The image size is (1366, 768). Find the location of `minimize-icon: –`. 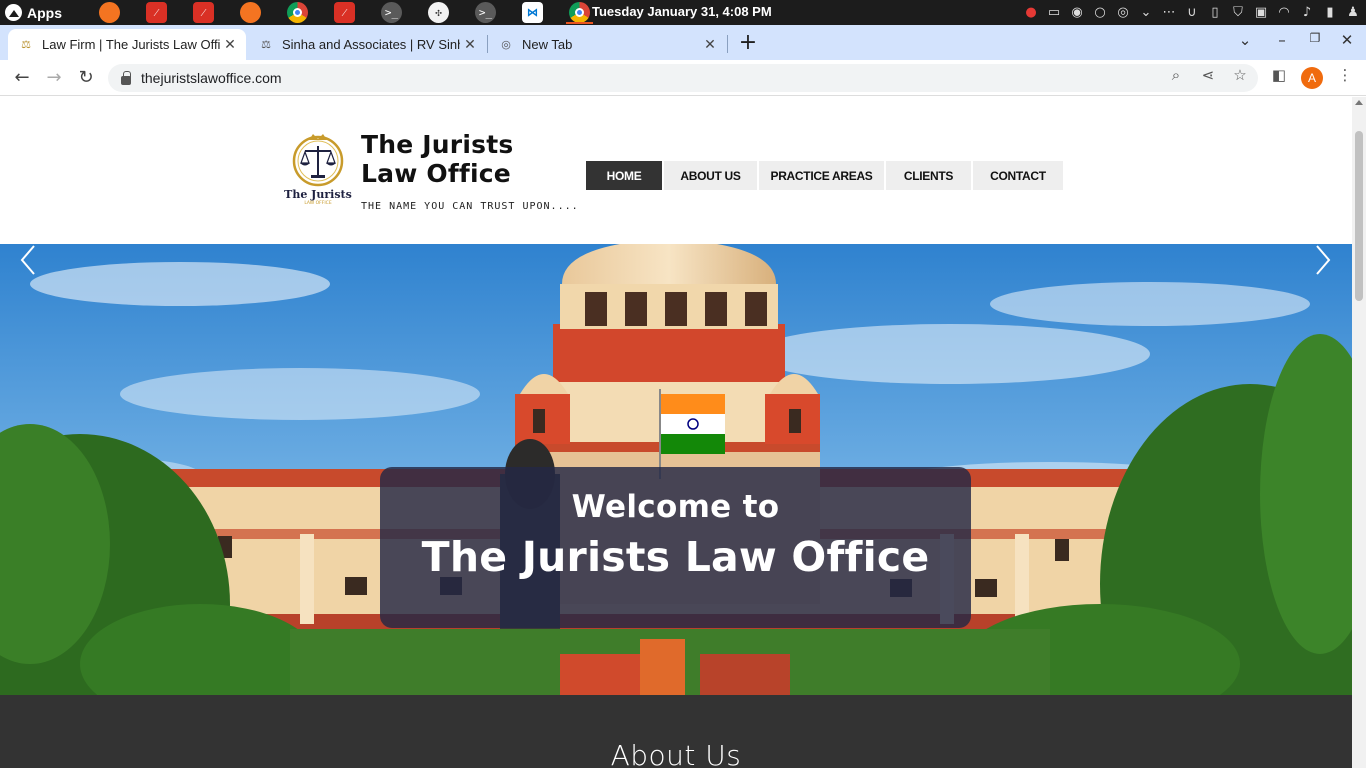

minimize-icon: – is located at coordinates (1282, 40).